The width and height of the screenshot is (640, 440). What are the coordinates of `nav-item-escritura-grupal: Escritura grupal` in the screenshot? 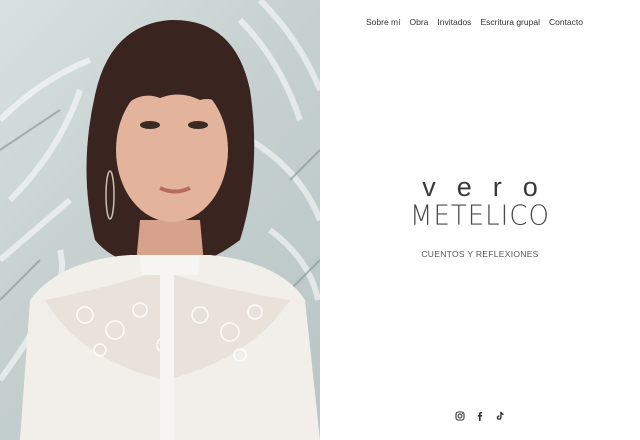 It's located at (510, 22).